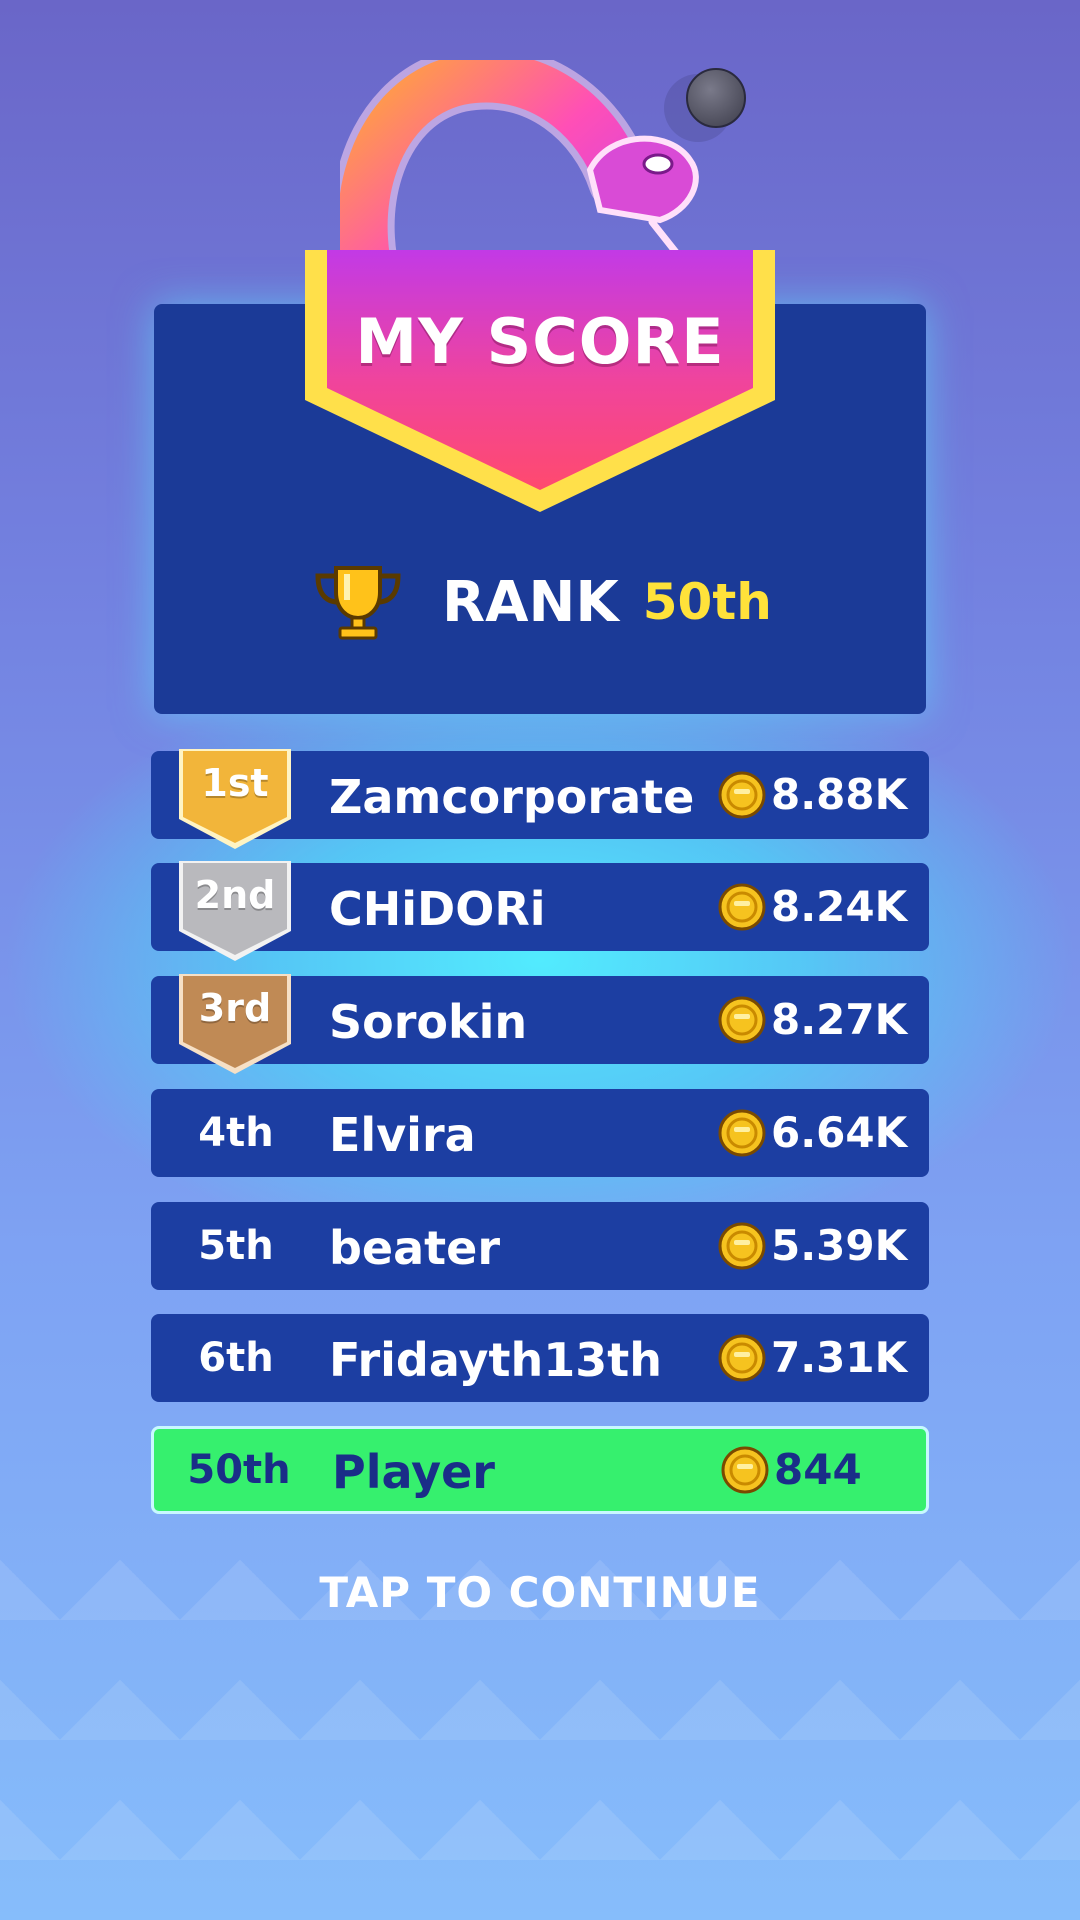  Describe the element at coordinates (818, 1469) in the screenshot. I see `player-score: 844` at that location.